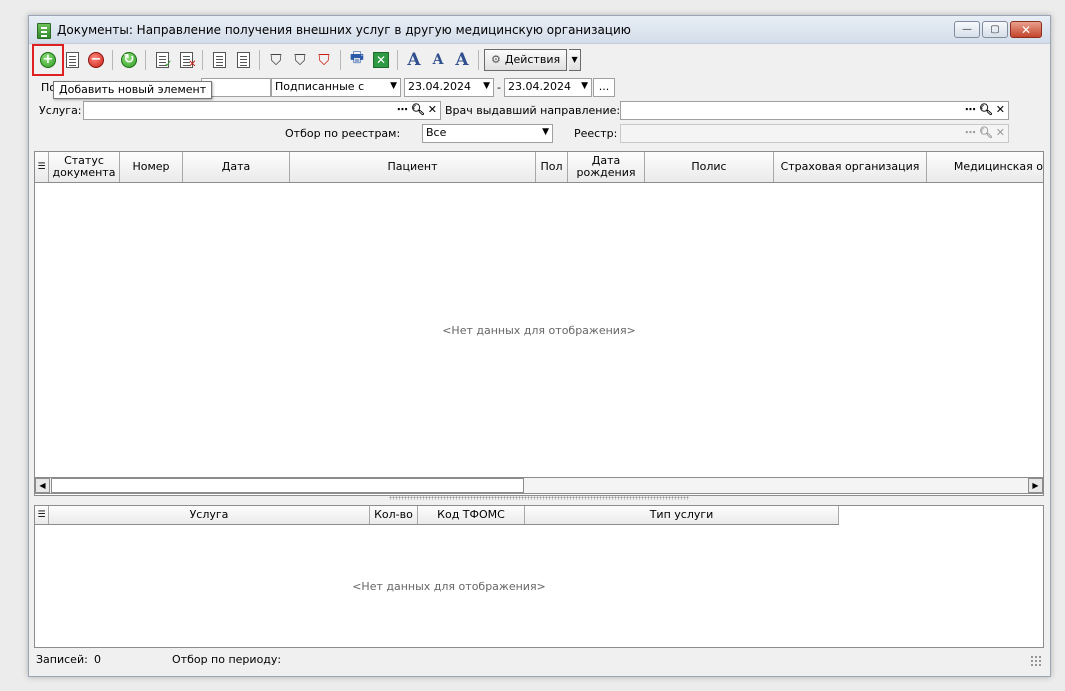 The width and height of the screenshot is (1065, 691). Describe the element at coordinates (985, 167) in the screenshot. I see `column-header-medical-org: Медицинская о` at that location.